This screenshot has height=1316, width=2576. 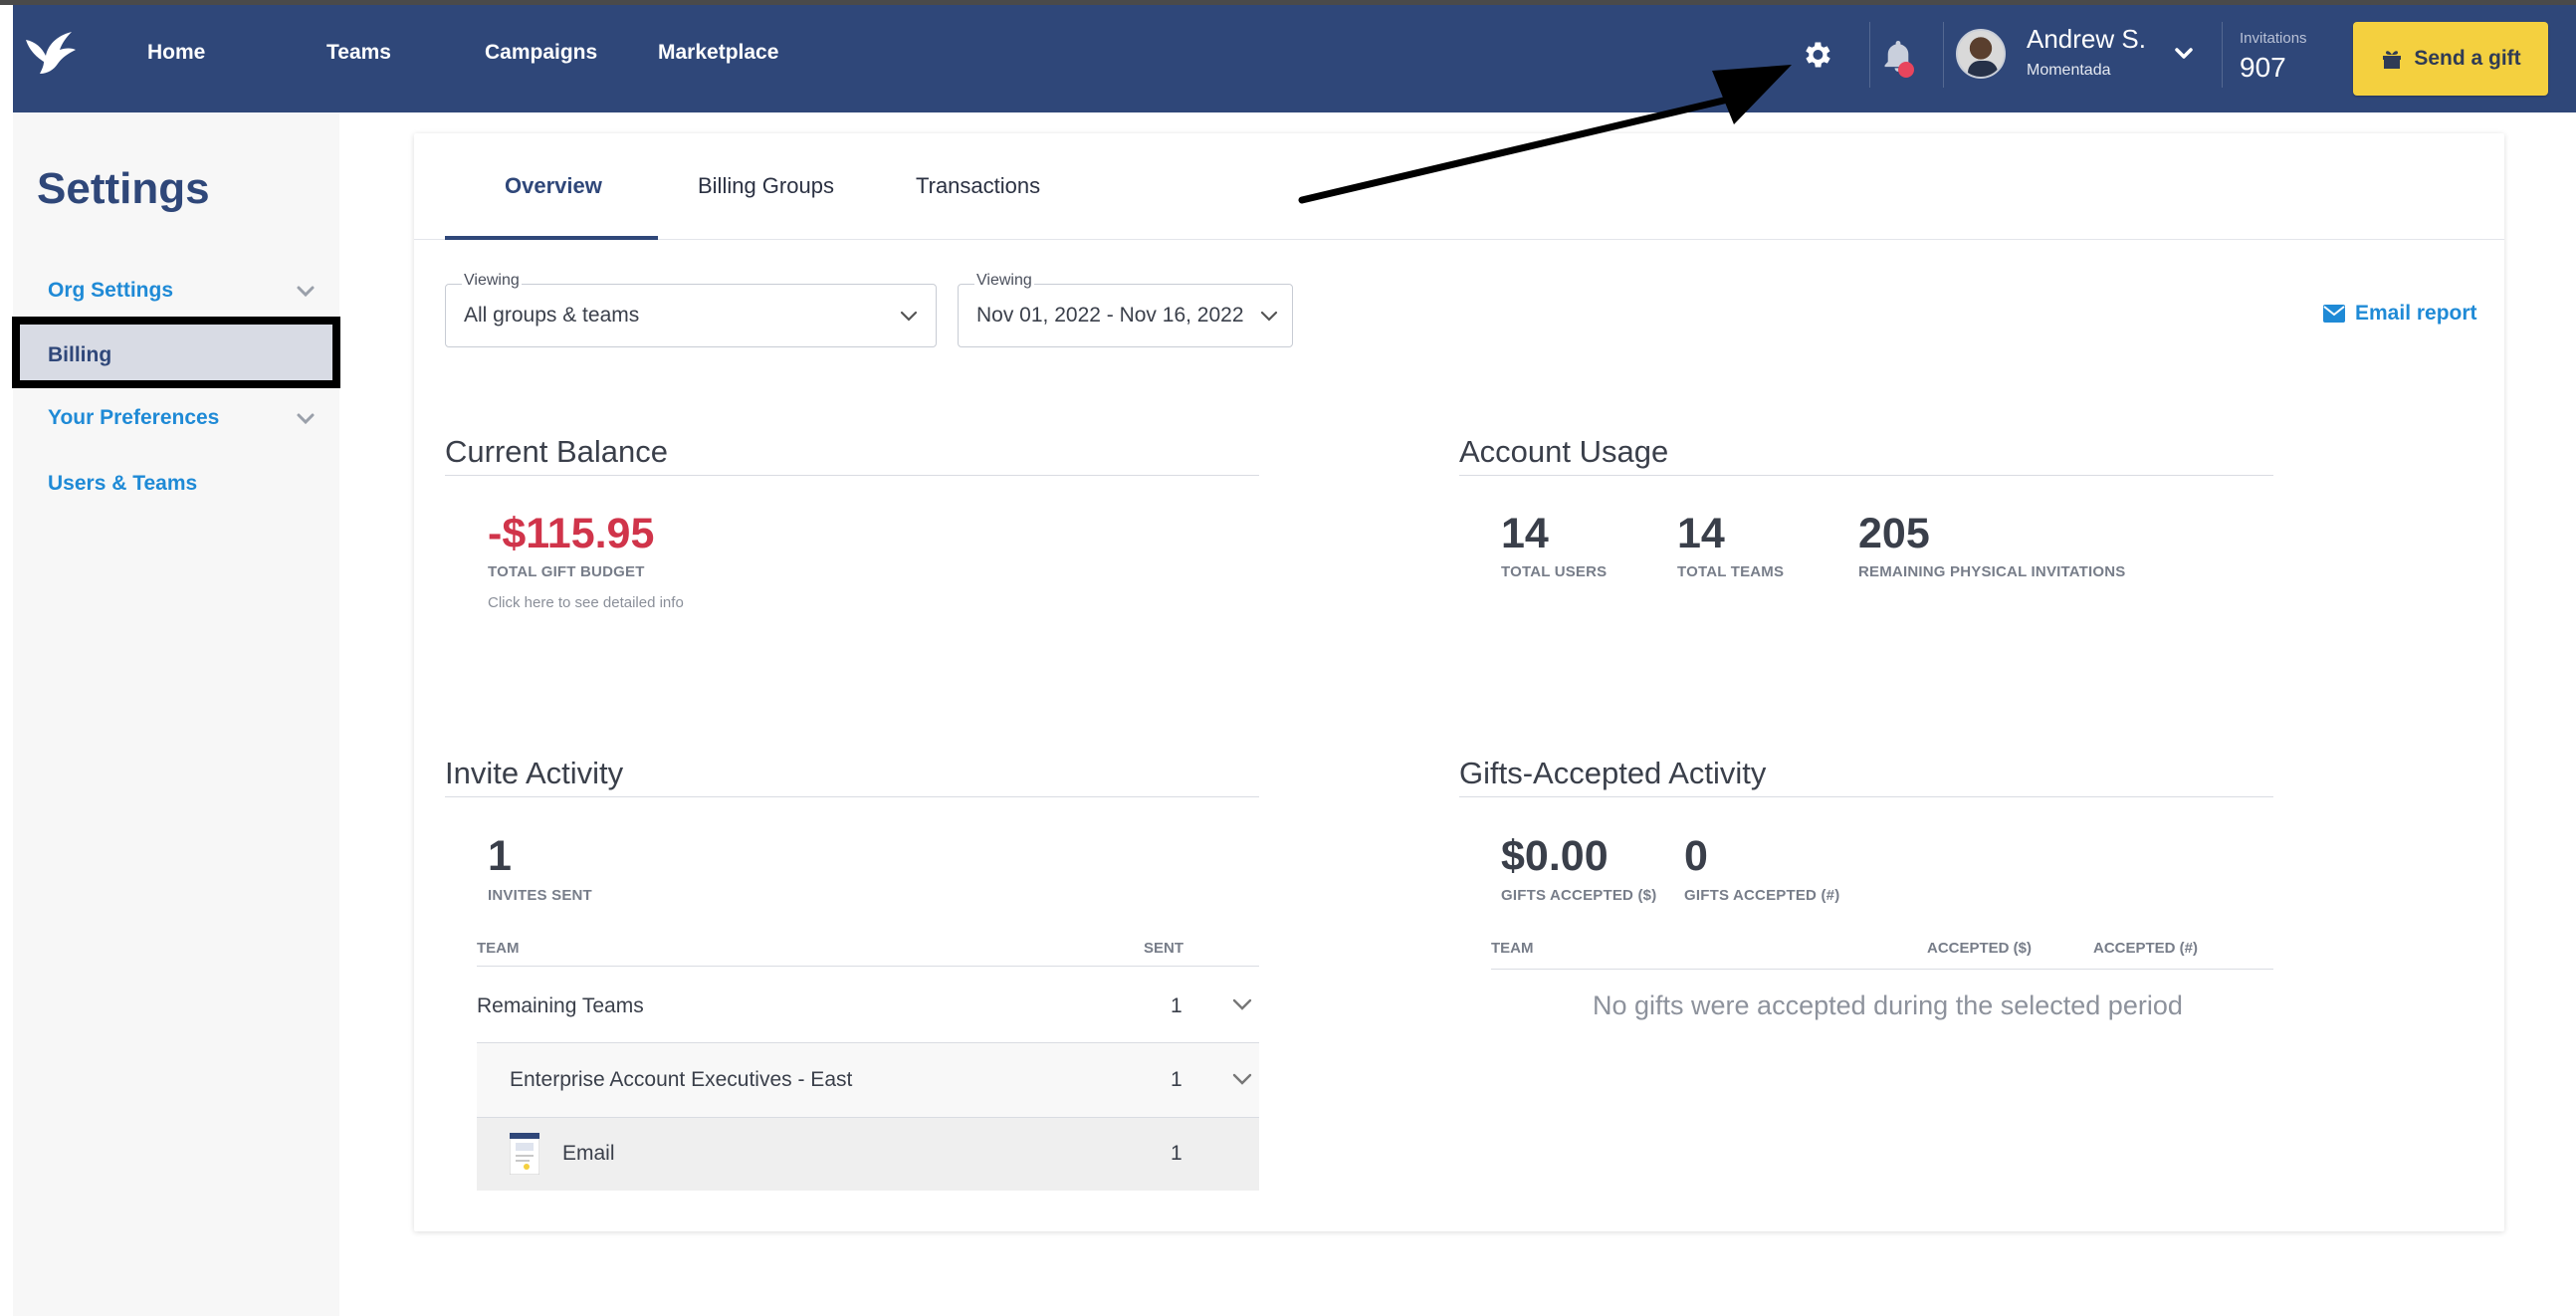 I want to click on table-header-divider, so click(x=1882, y=969).